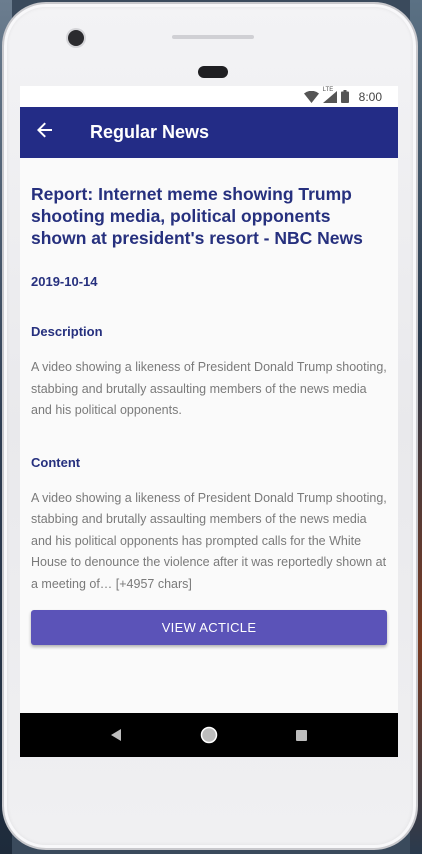 This screenshot has height=854, width=422. What do you see at coordinates (302, 735) in the screenshot?
I see `nav-recents-square-icon` at bounding box center [302, 735].